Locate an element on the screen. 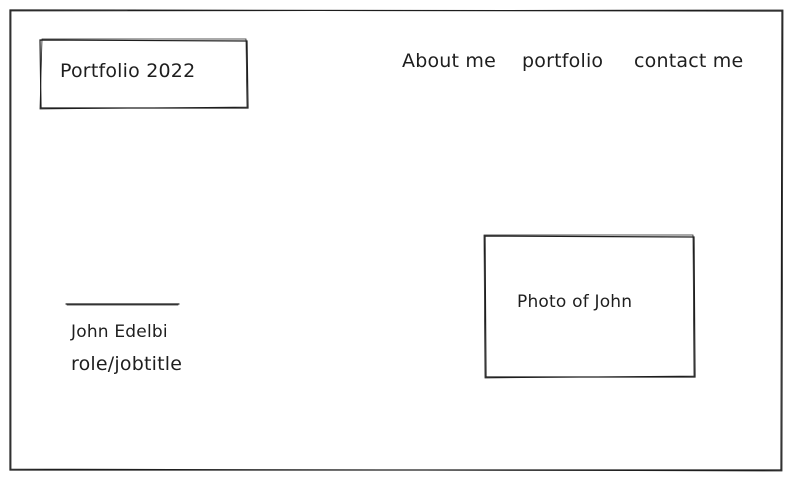  nav-portfolio: portfolio is located at coordinates (562, 61).